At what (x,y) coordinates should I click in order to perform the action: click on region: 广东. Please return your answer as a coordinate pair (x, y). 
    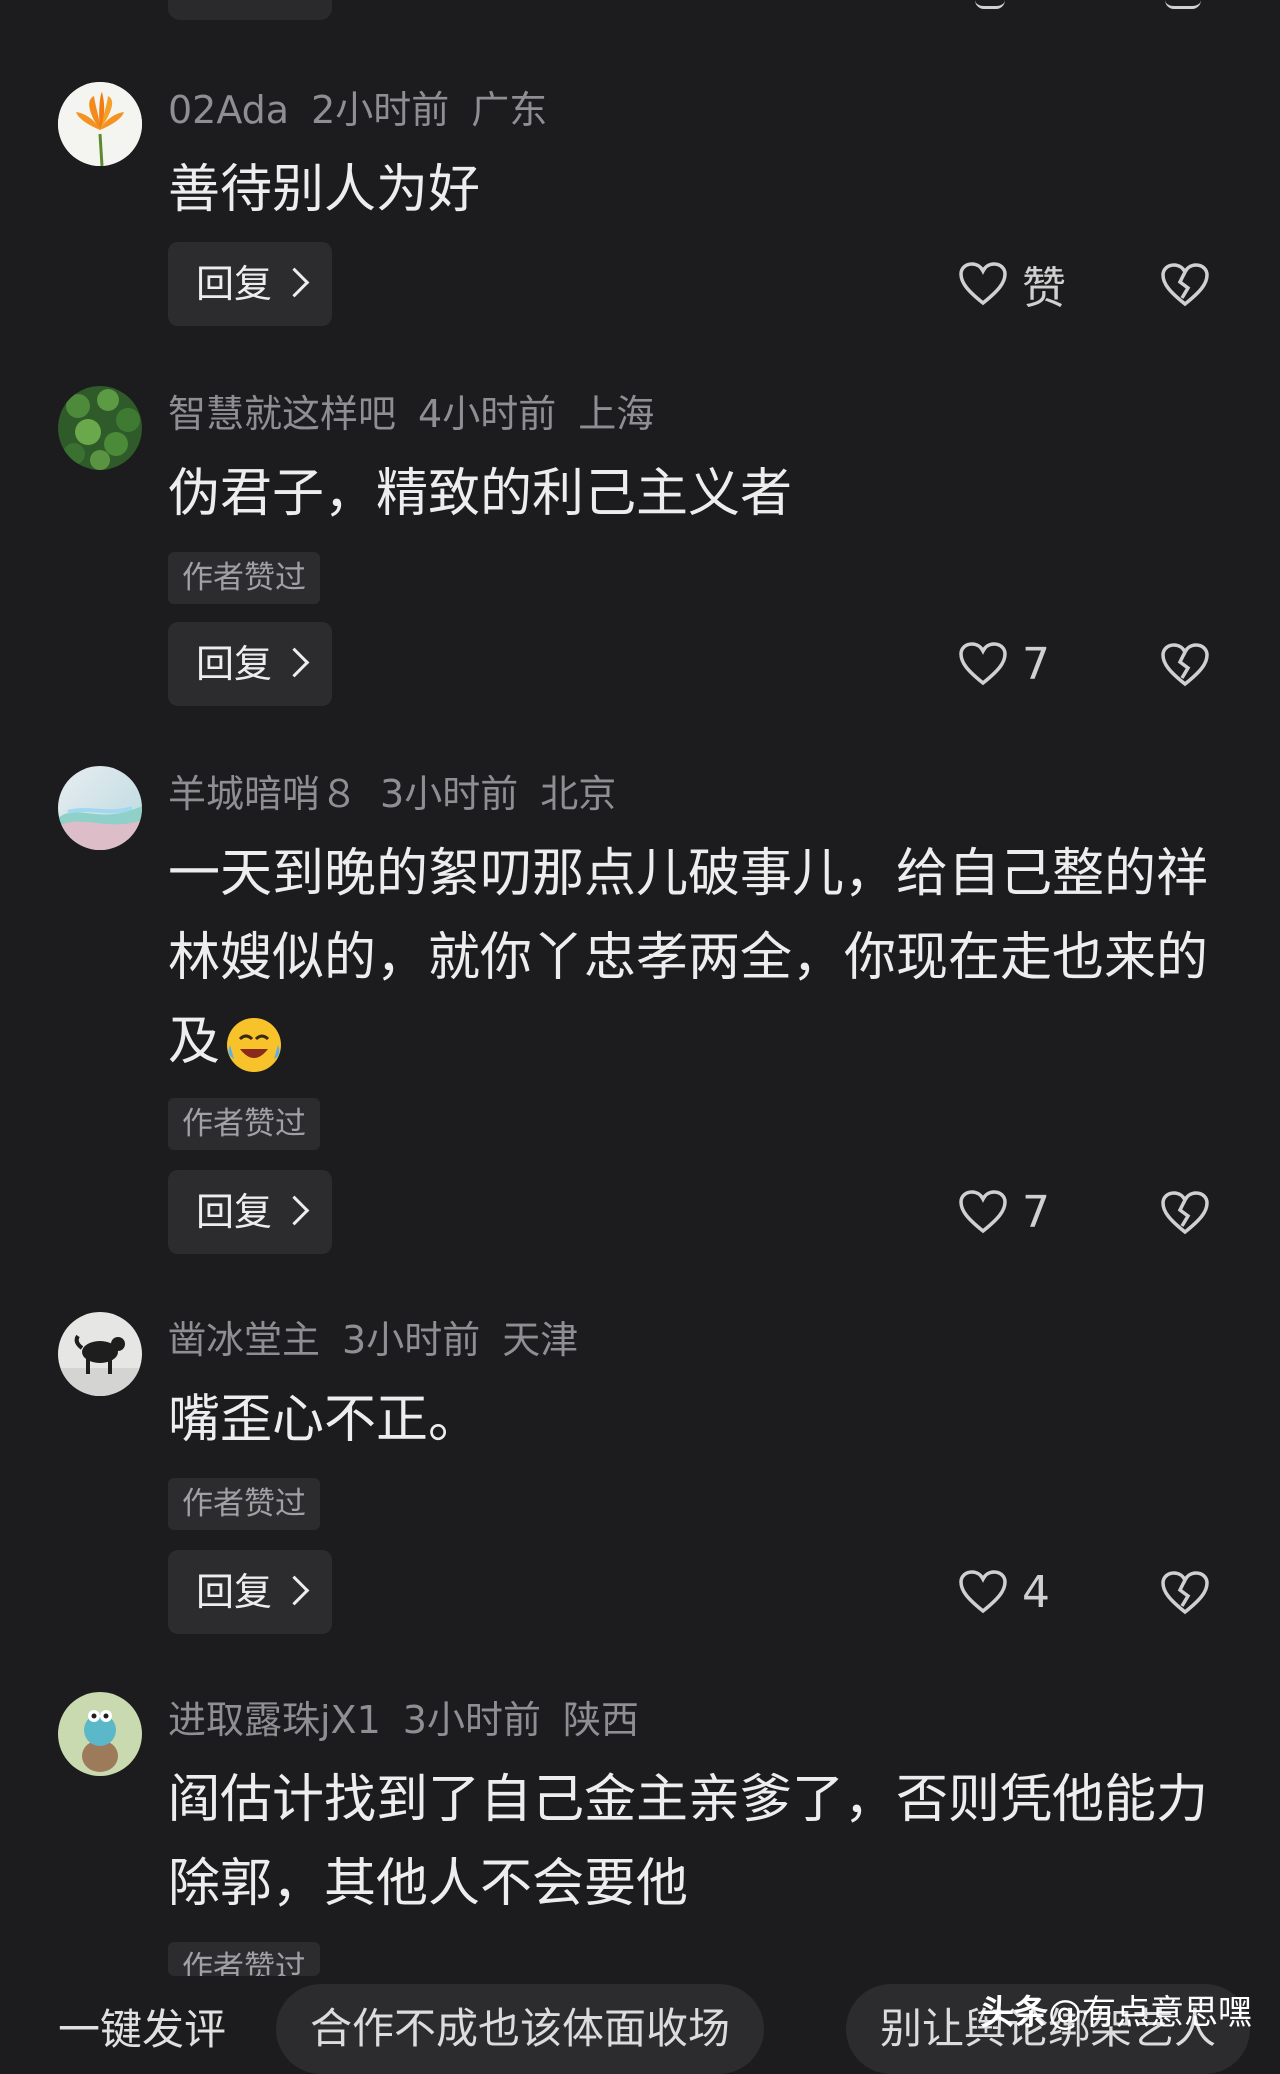
    Looking at the image, I should click on (509, 110).